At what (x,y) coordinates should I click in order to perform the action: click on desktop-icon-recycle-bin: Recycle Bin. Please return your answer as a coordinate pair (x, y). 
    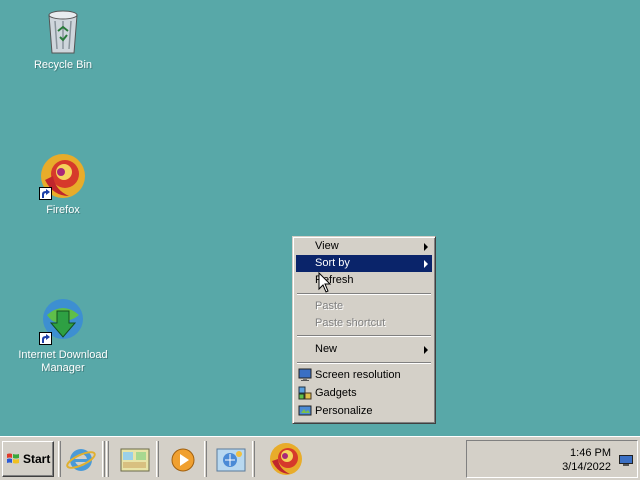
    Looking at the image, I should click on (63, 39).